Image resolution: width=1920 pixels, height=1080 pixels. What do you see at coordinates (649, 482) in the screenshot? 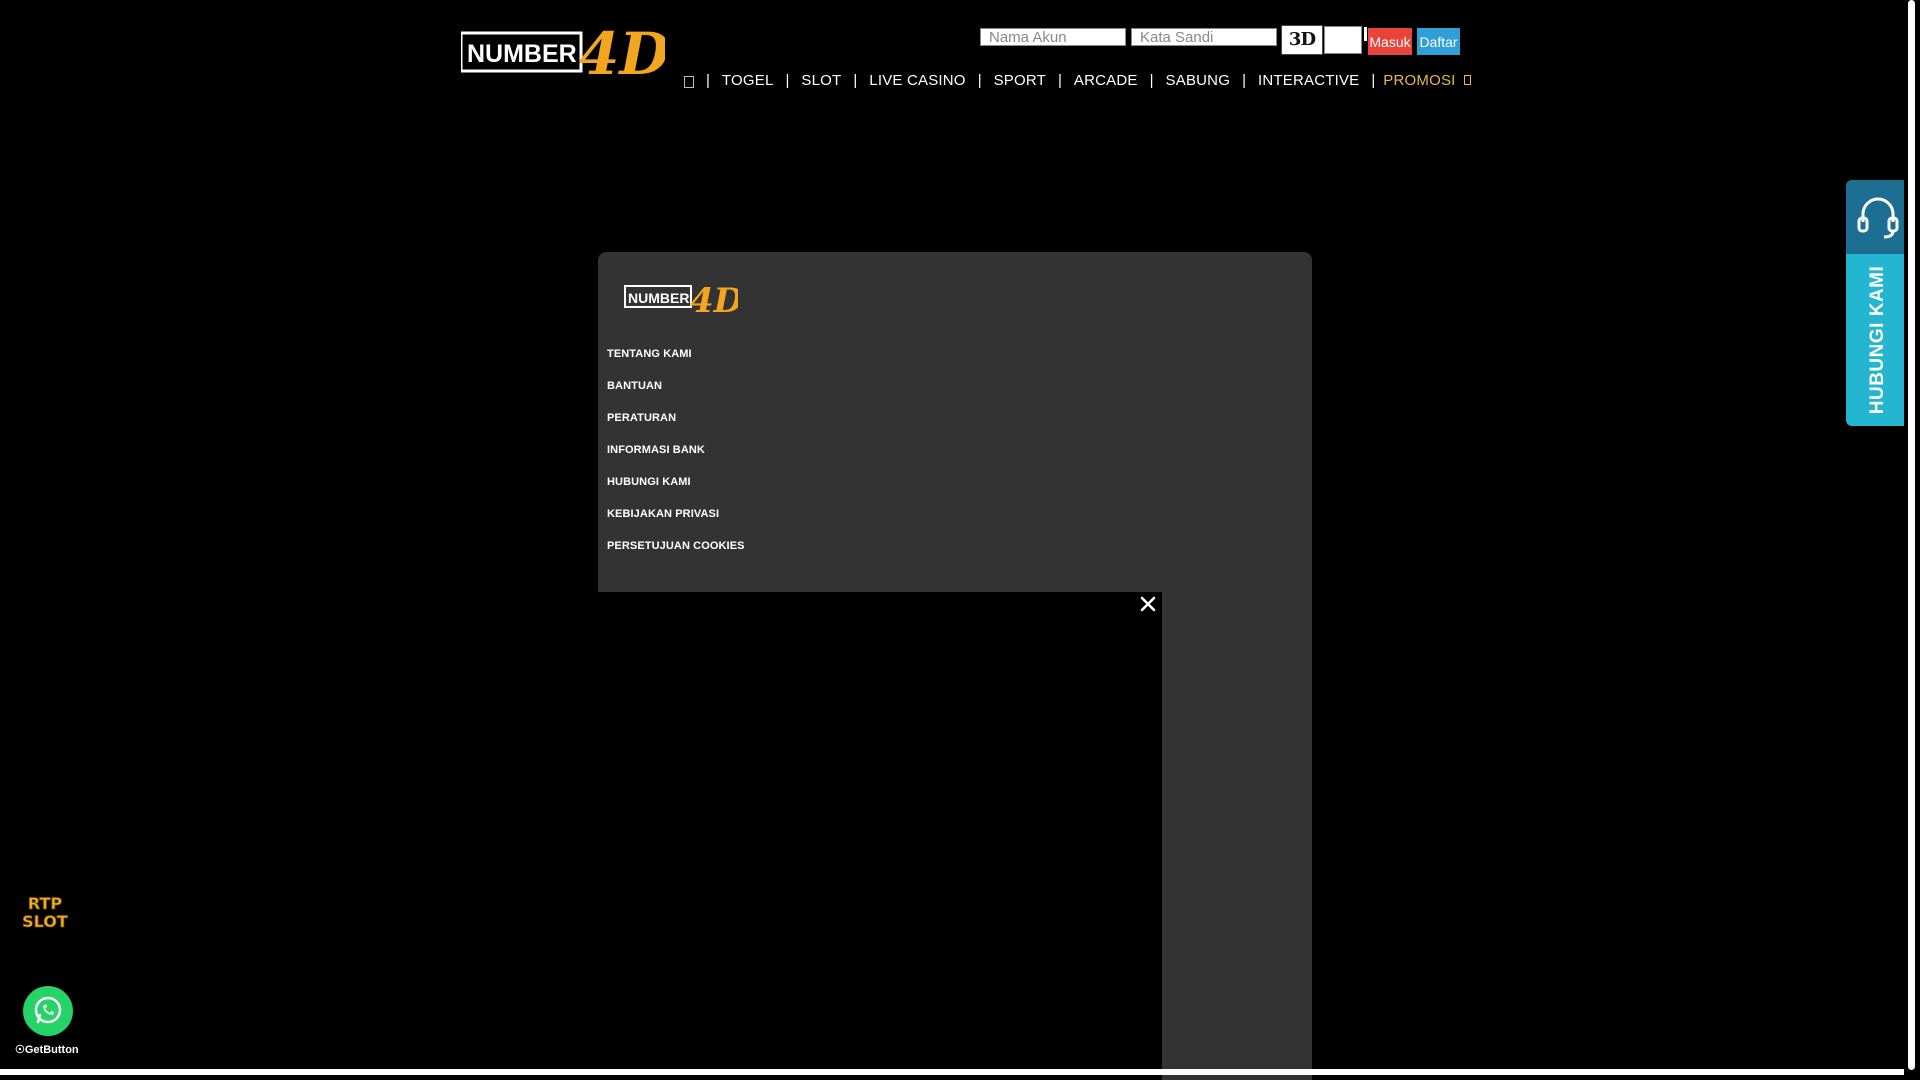
I see `footer-link-hubungi-kami: HUBUNGI KAMI` at bounding box center [649, 482].